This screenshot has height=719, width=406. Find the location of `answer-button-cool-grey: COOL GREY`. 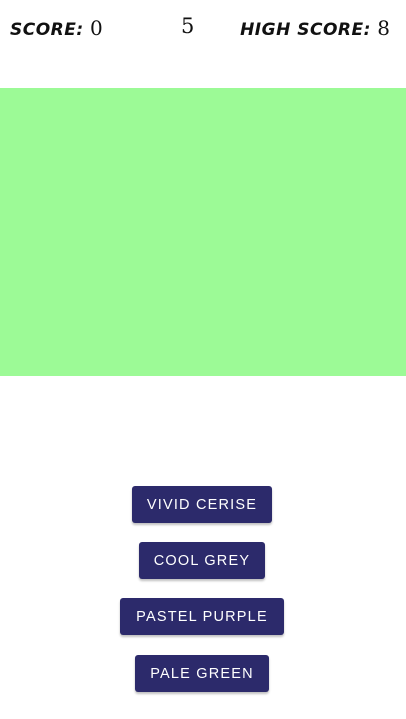

answer-button-cool-grey: COOL GREY is located at coordinates (202, 560).